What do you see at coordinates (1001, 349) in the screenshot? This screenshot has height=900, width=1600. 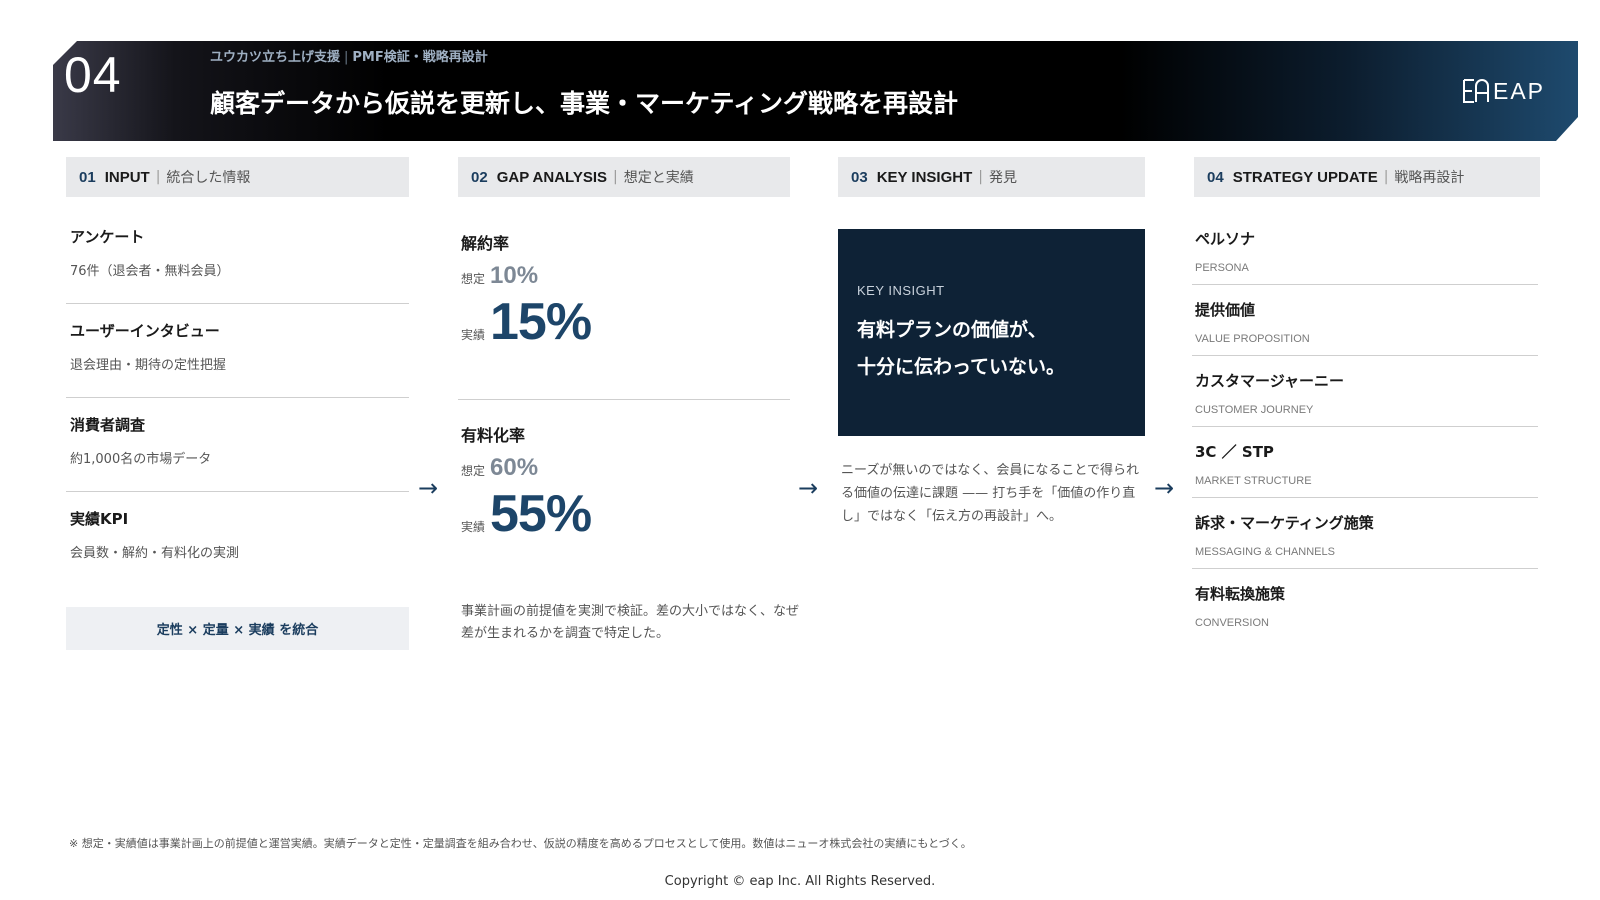 I see `insight-message: 有料プランの価値が、 十分に伝わっていない。` at bounding box center [1001, 349].